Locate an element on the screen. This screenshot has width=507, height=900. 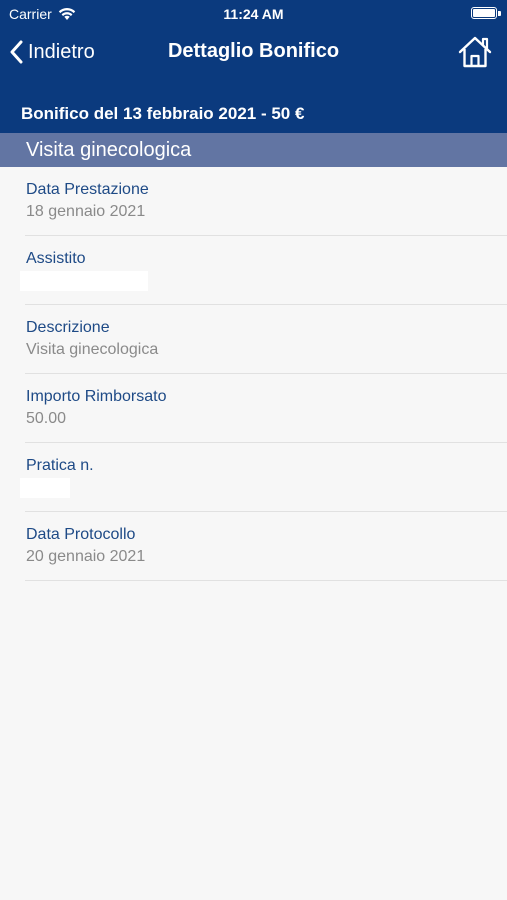
status-bar: Carrier 11:24 AM is located at coordinates (253, 14).